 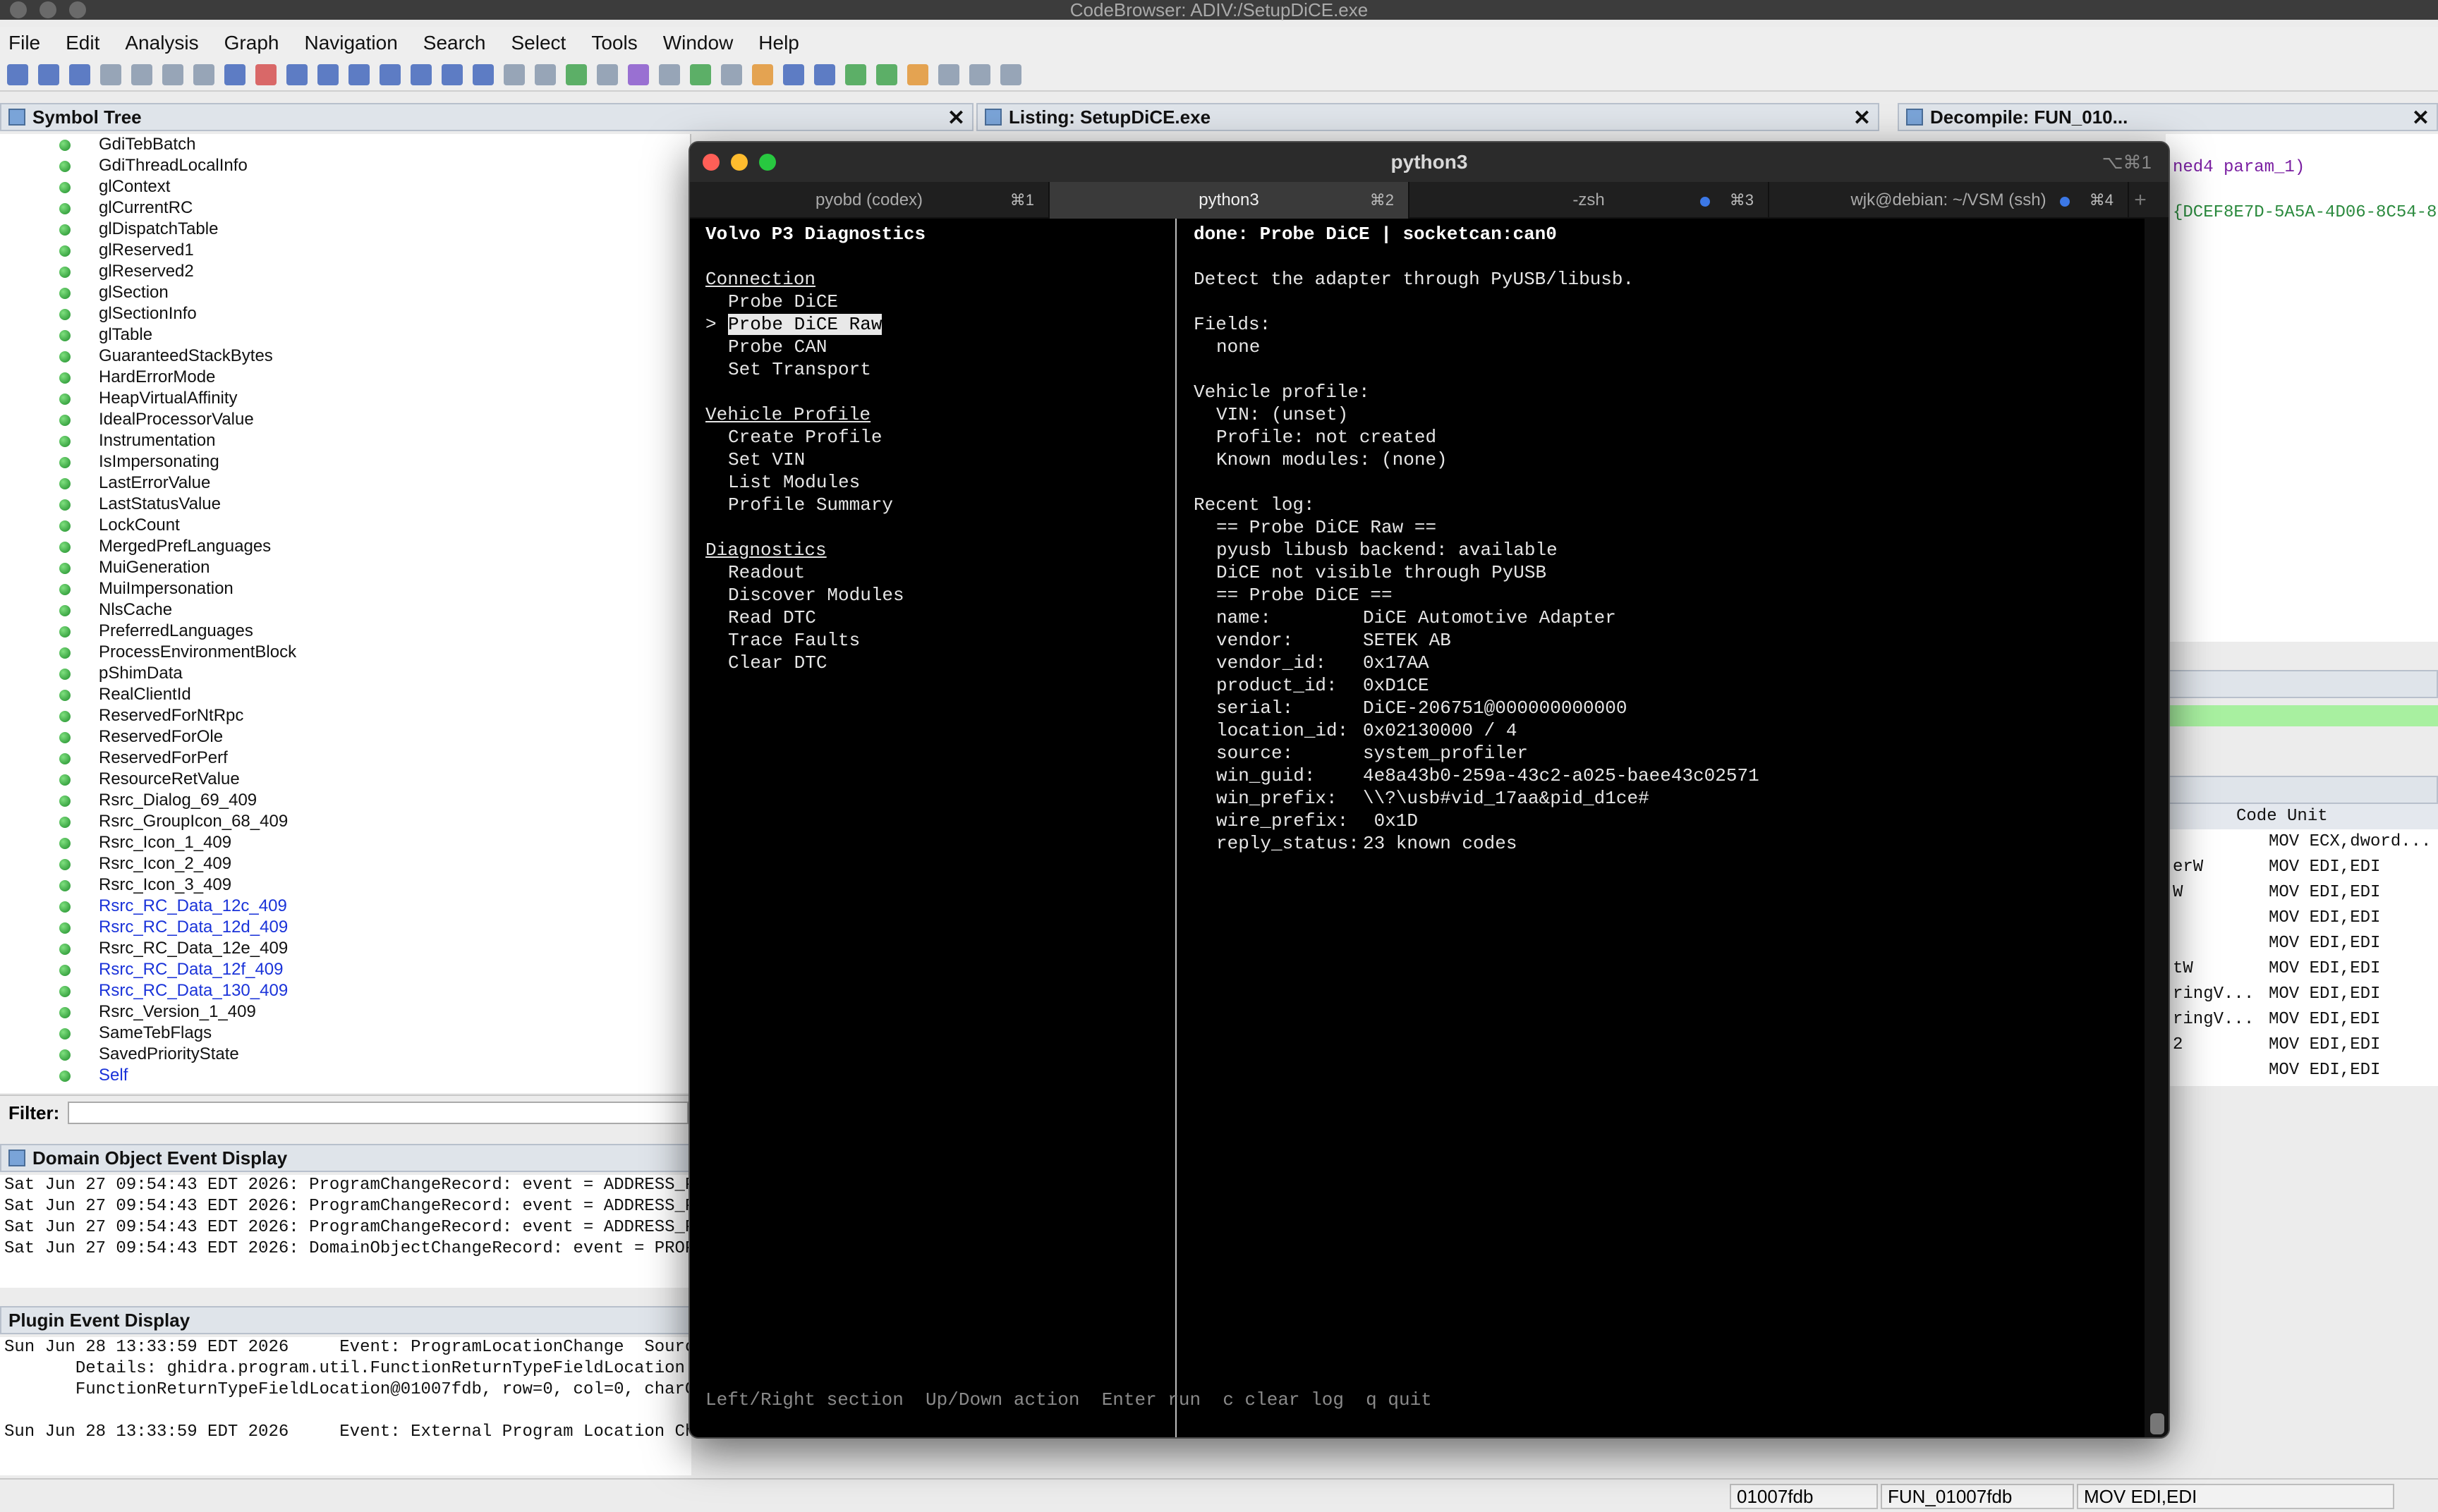 What do you see at coordinates (350, 43) in the screenshot?
I see `menu-navigation: Navigation` at bounding box center [350, 43].